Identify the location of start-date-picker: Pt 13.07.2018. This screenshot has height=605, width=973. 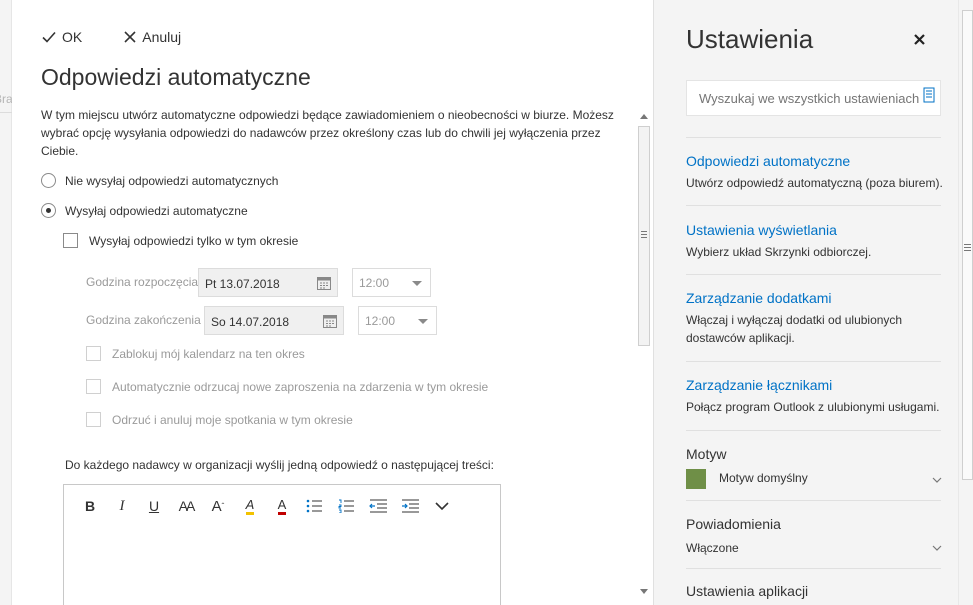
(268, 282).